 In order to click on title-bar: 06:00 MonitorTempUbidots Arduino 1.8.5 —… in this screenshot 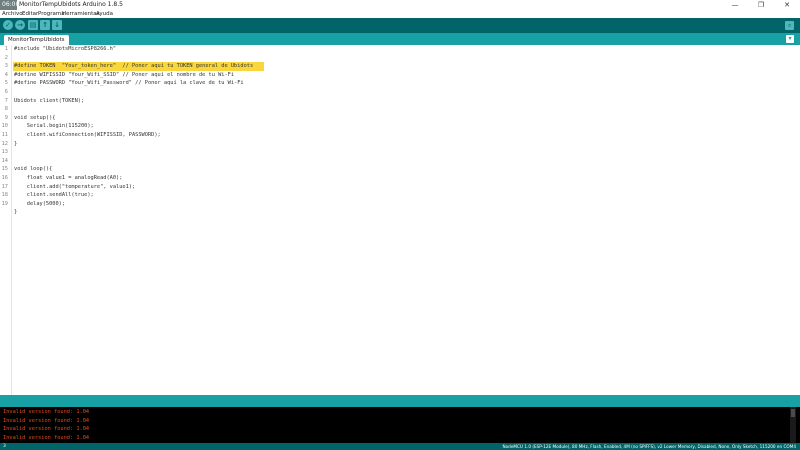, I will do `click(400, 5)`.